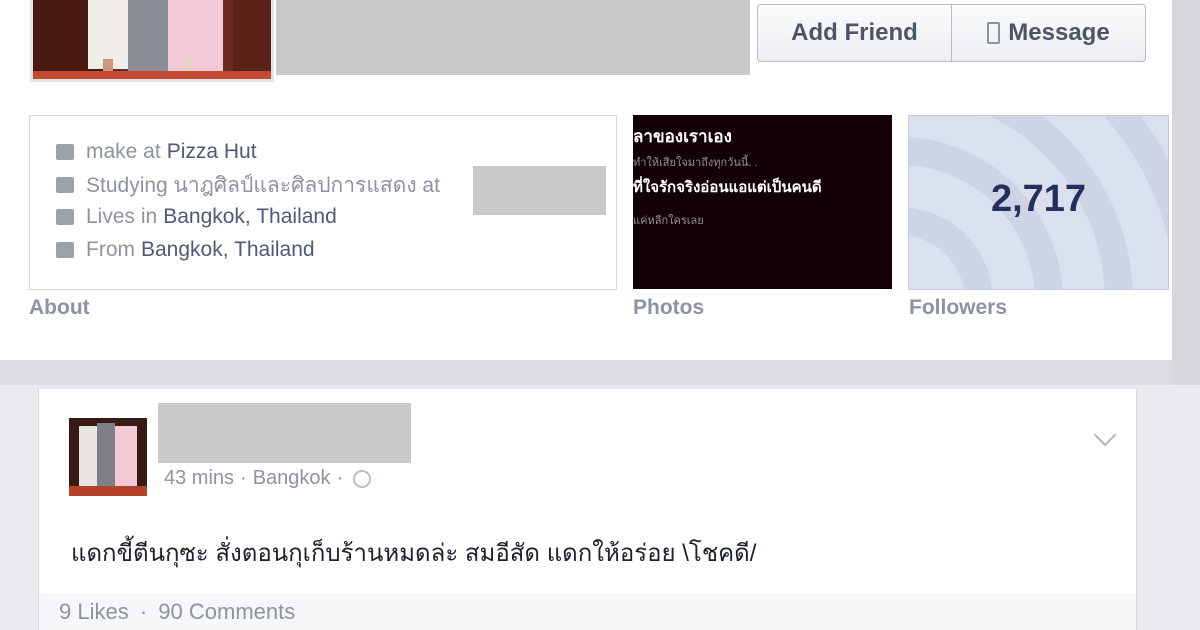  Describe the element at coordinates (108, 457) in the screenshot. I see `post-avatar` at that location.